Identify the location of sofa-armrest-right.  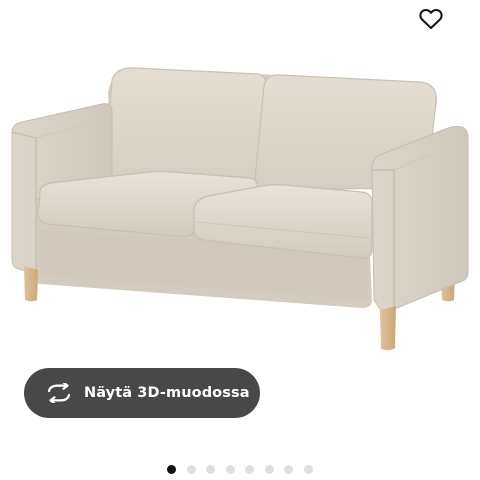
(420, 218).